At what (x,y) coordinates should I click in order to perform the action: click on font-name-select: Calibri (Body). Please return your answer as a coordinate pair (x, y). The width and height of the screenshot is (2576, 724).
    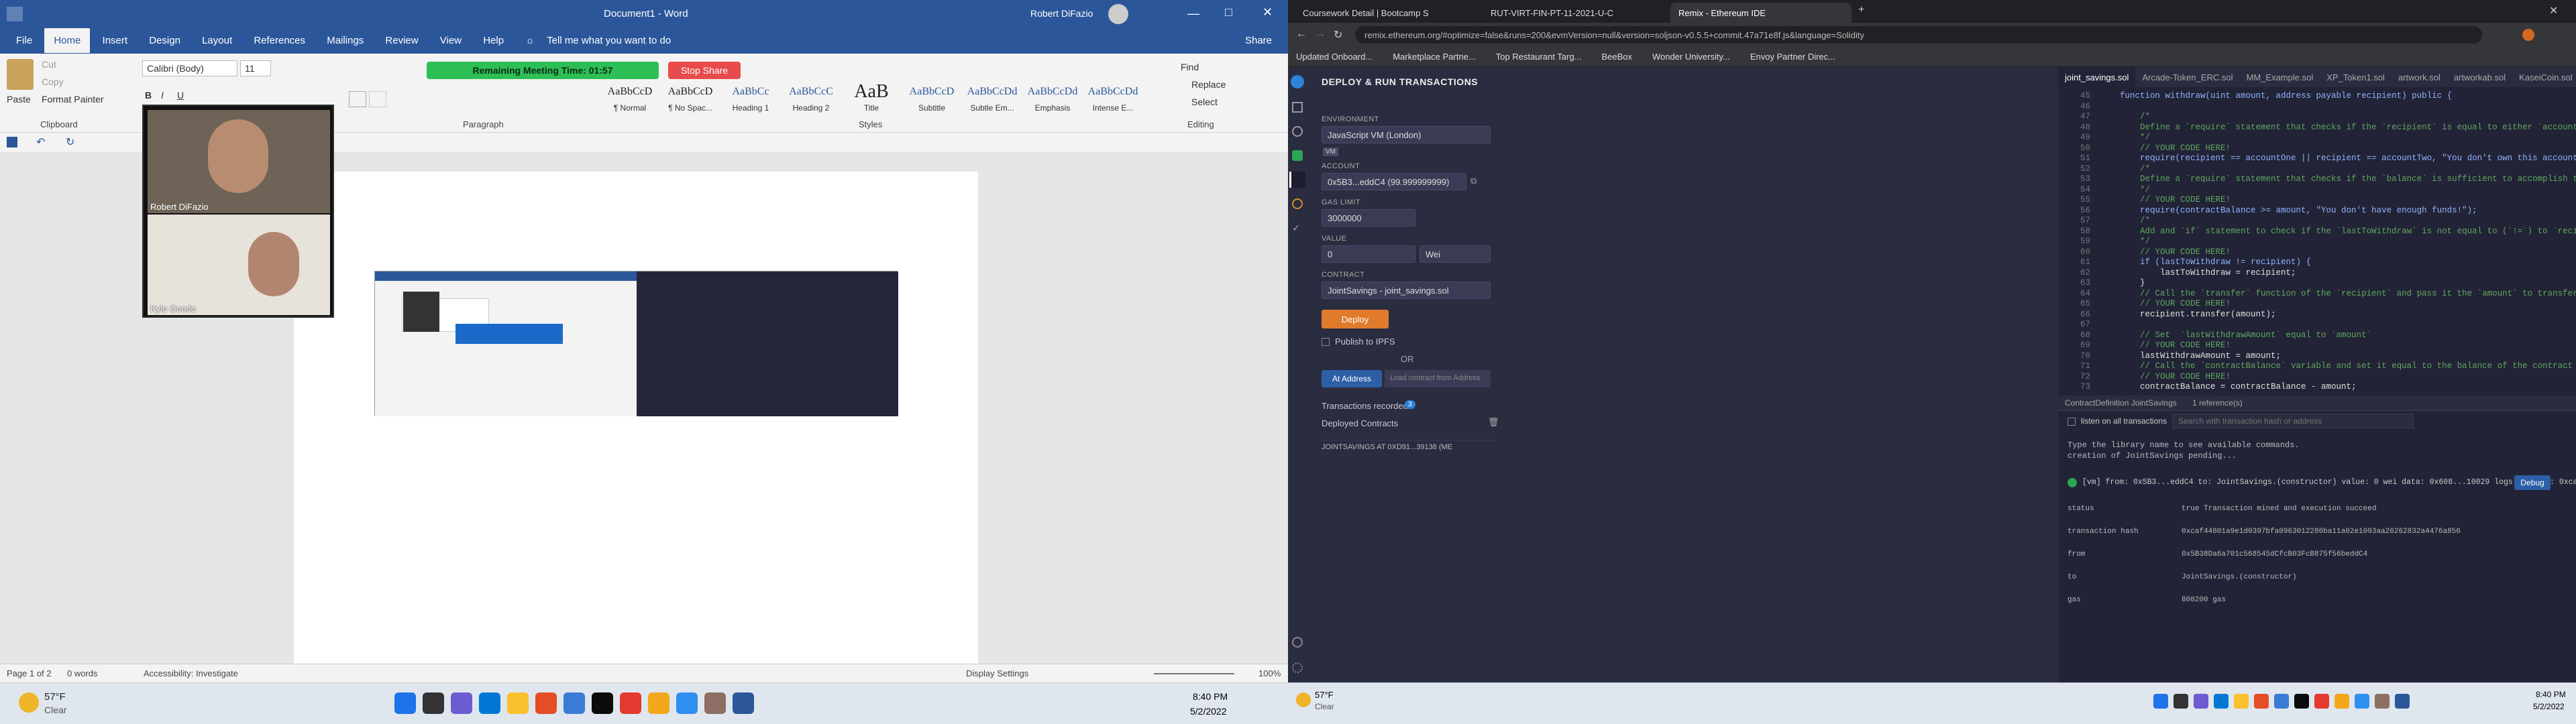
    Looking at the image, I should click on (189, 68).